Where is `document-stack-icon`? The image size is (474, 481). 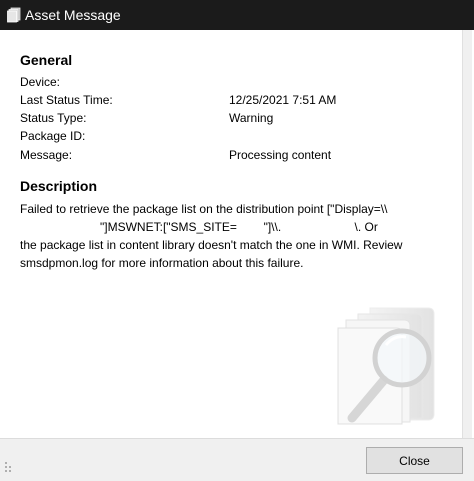
document-stack-icon is located at coordinates (14, 15).